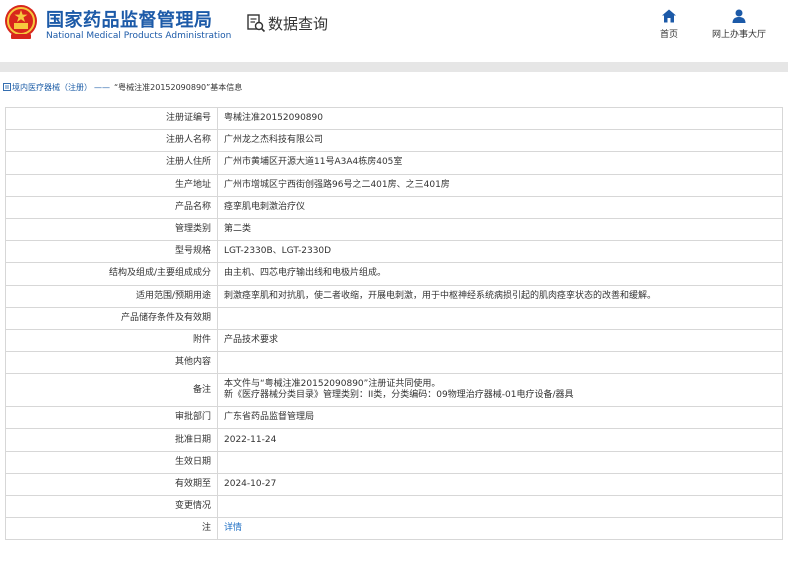  I want to click on table-row: 注册人住所 广州市黄埔区开源大道11号A3A4栋房405室, so click(394, 163).